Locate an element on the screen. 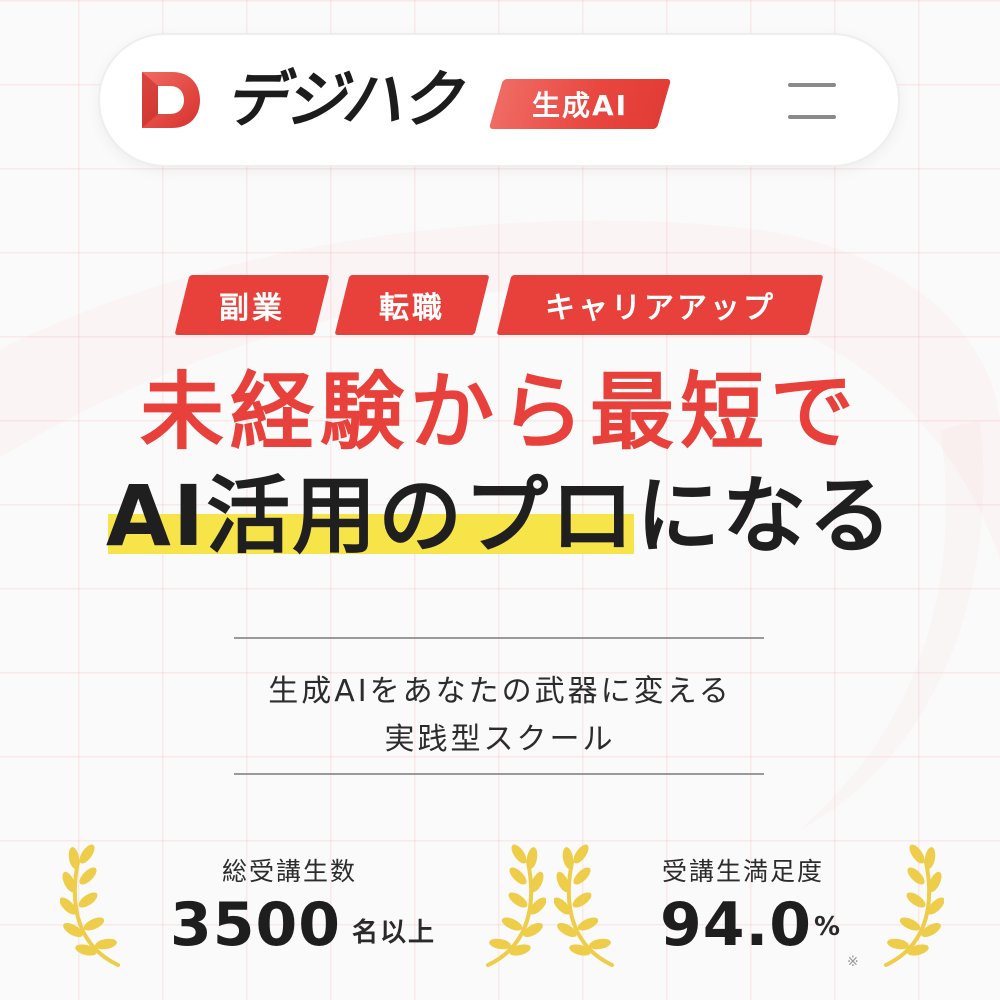  divider-top is located at coordinates (499, 638).